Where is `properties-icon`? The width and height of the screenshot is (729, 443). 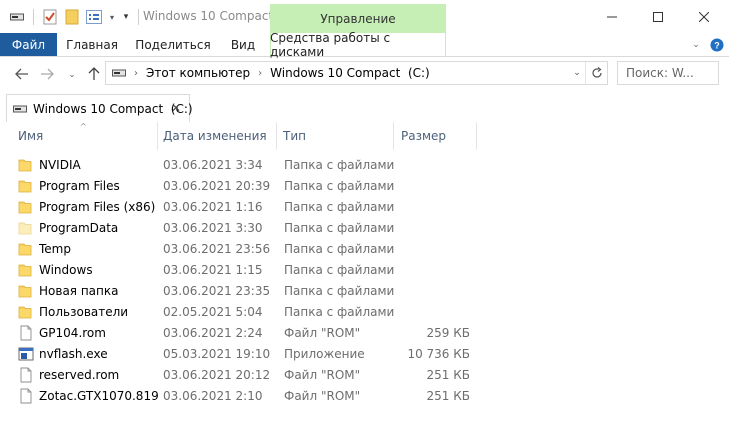 properties-icon is located at coordinates (50, 17).